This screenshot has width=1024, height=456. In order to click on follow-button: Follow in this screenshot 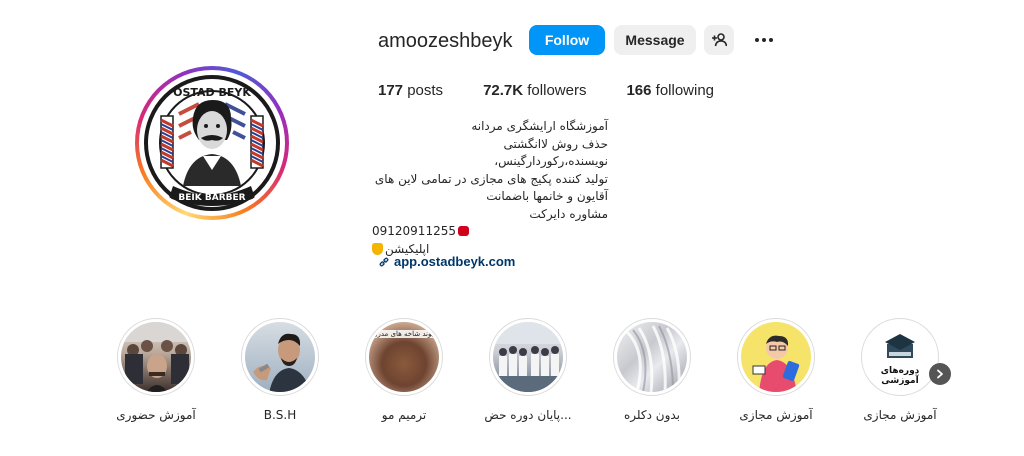, I will do `click(567, 40)`.